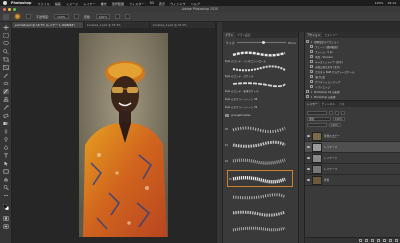 Image resolution: width=400 pixels, height=243 pixels. What do you see at coordinates (6, 51) in the screenshot?
I see `quick-select-tool-icon` at bounding box center [6, 51].